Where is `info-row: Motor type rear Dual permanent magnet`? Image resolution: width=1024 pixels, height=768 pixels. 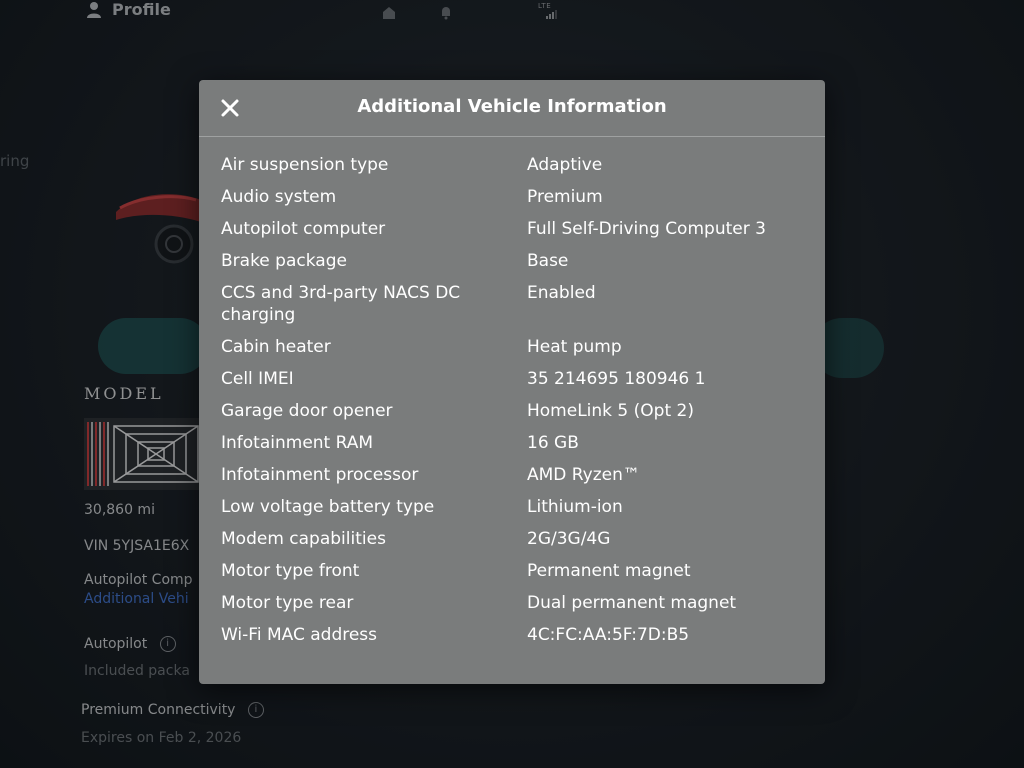 info-row: Motor type rear Dual permanent magnet is located at coordinates (511, 608).